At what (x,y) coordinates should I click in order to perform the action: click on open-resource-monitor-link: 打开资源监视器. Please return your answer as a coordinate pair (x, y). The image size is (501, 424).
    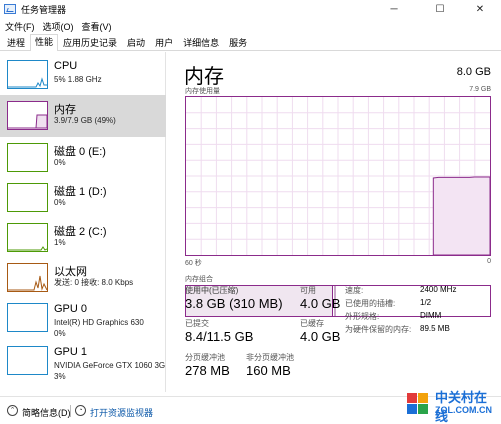
    Looking at the image, I should click on (121, 412).